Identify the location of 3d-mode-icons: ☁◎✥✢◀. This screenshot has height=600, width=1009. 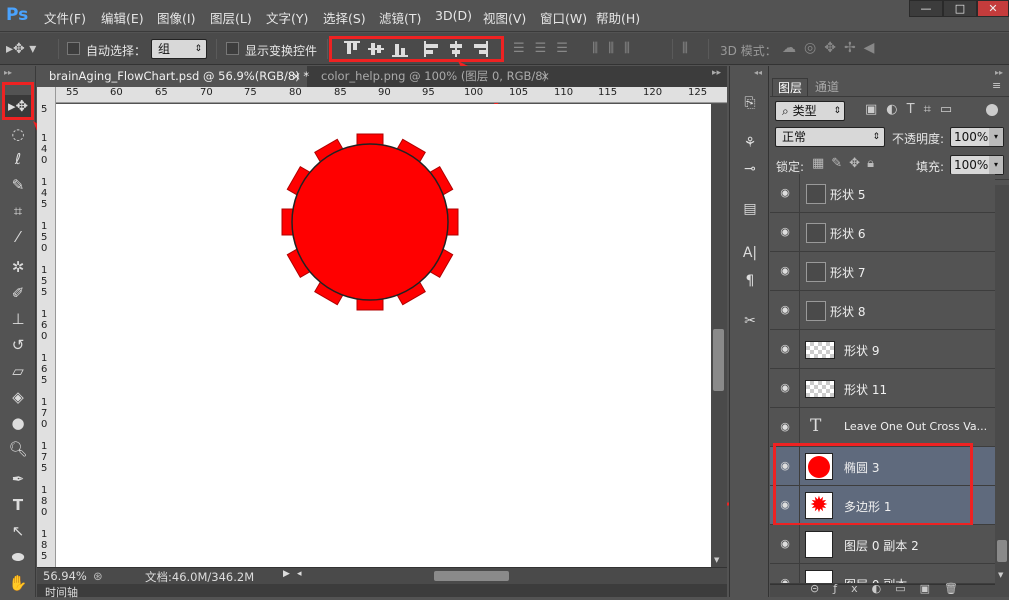
(832, 48).